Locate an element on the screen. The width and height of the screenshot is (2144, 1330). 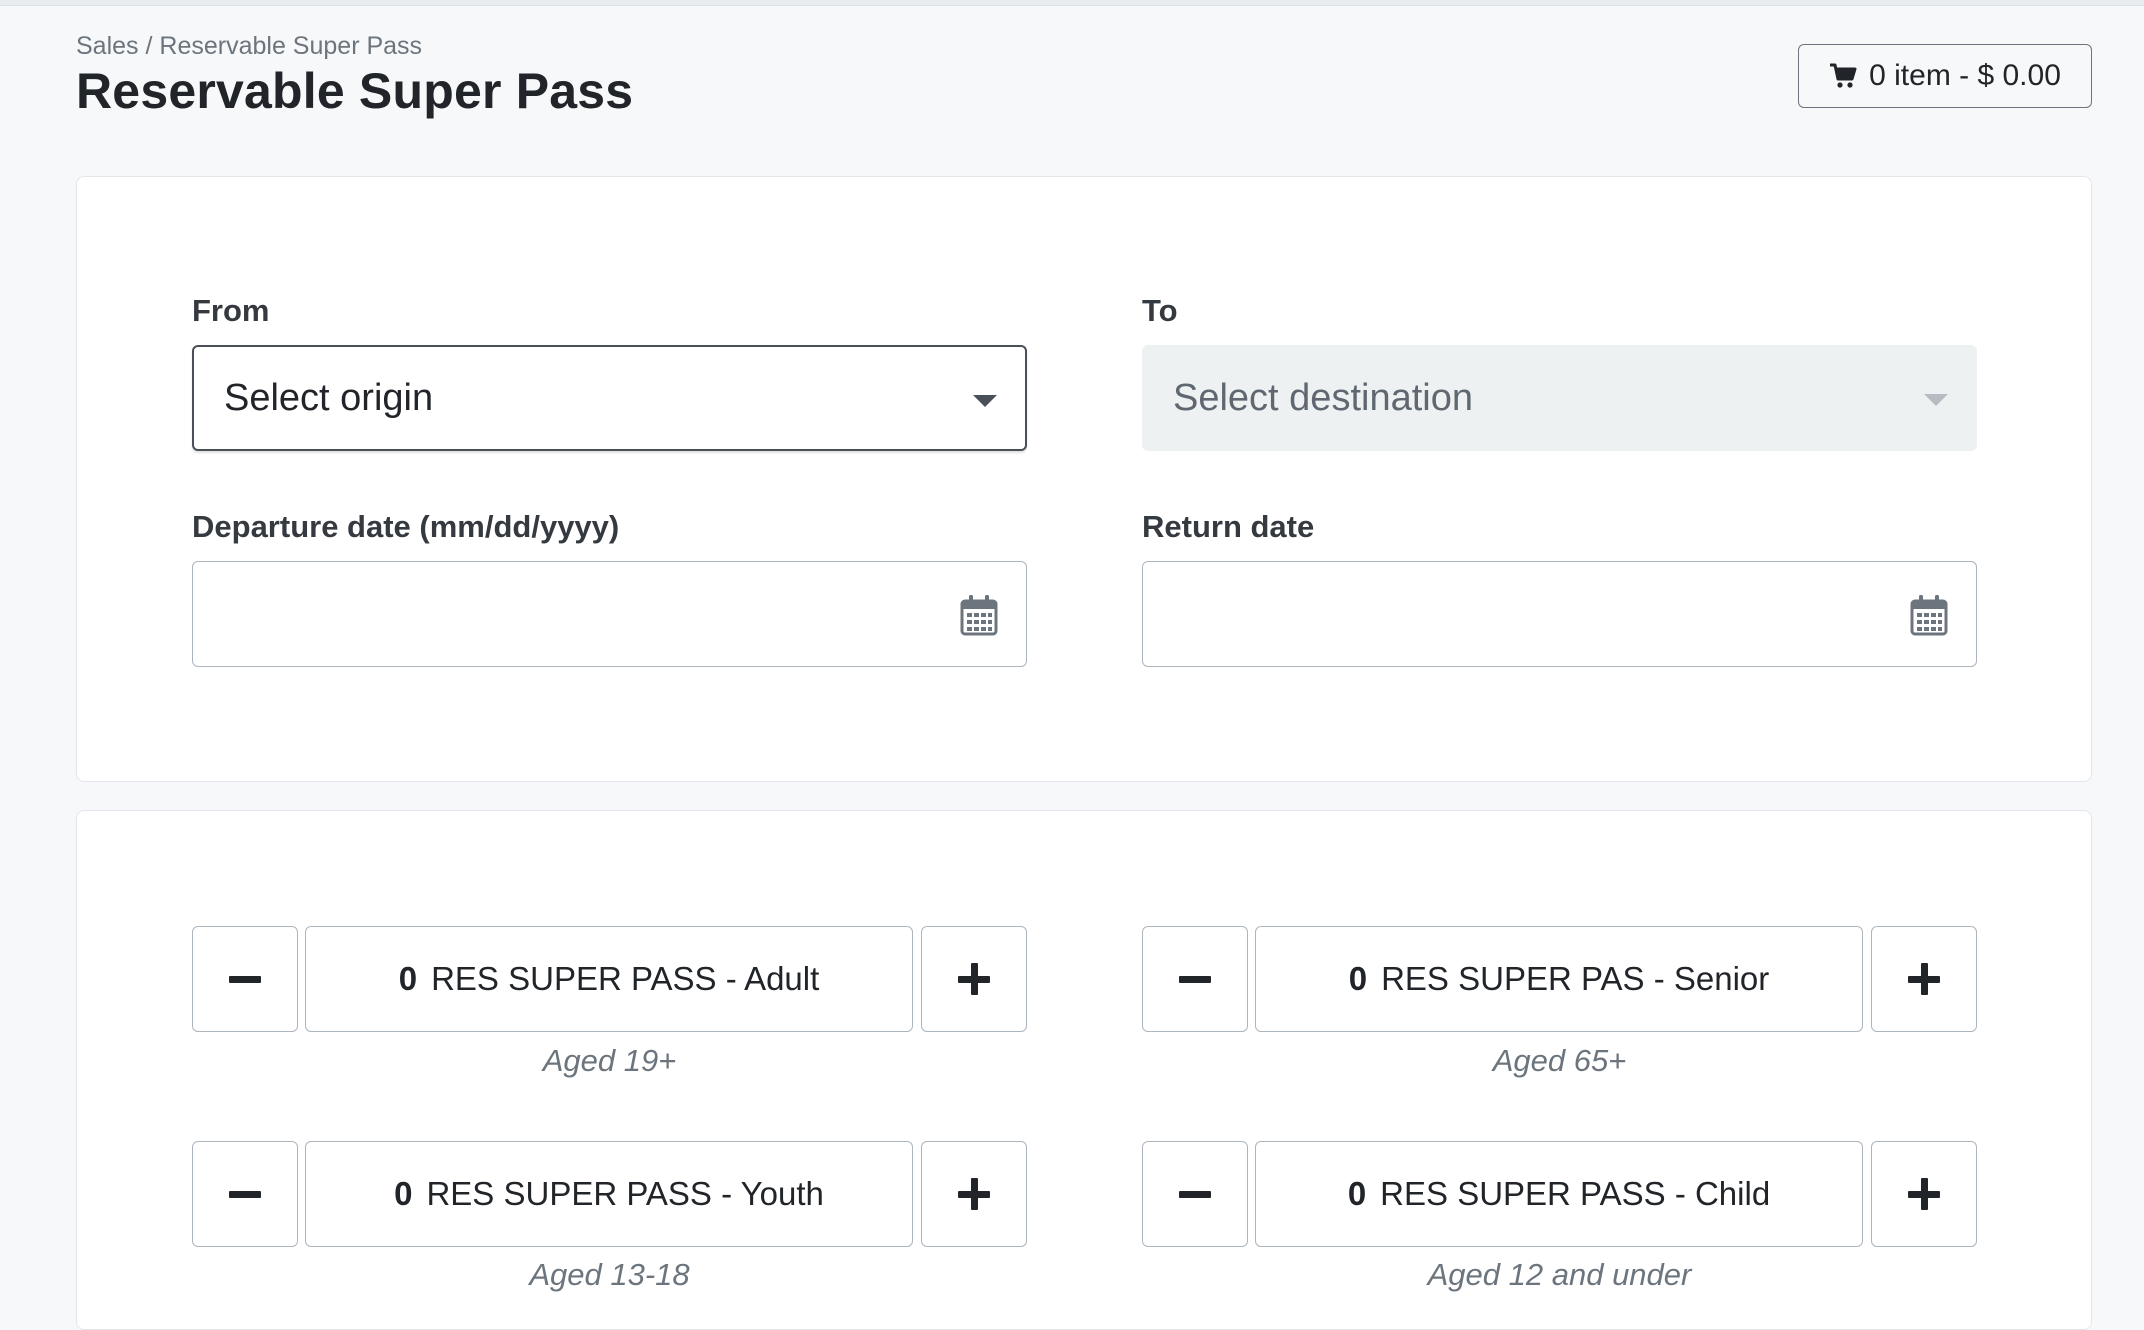
return-date-input is located at coordinates (1559, 614).